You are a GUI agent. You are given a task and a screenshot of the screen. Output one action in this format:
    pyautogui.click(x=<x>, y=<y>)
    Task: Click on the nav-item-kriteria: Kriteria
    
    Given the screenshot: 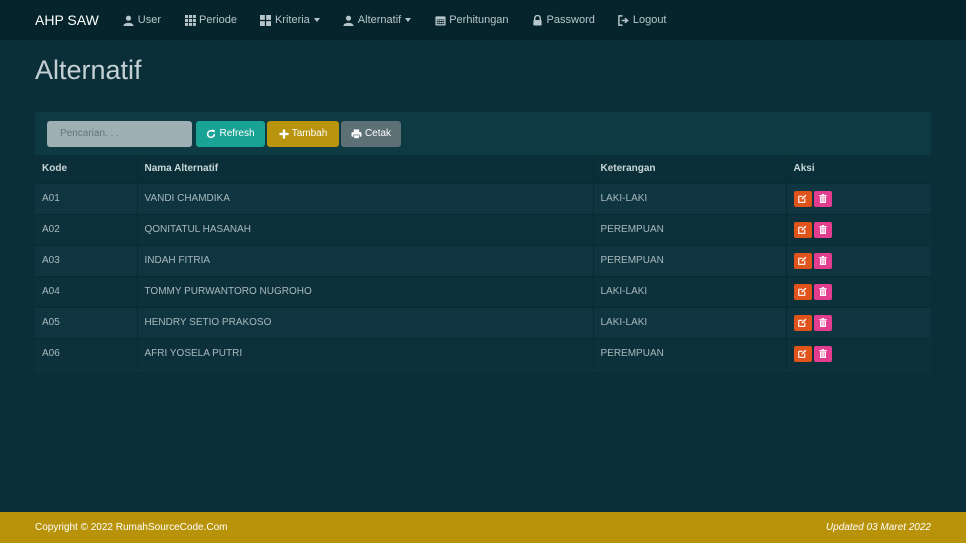 What is the action you would take?
    pyautogui.click(x=290, y=20)
    